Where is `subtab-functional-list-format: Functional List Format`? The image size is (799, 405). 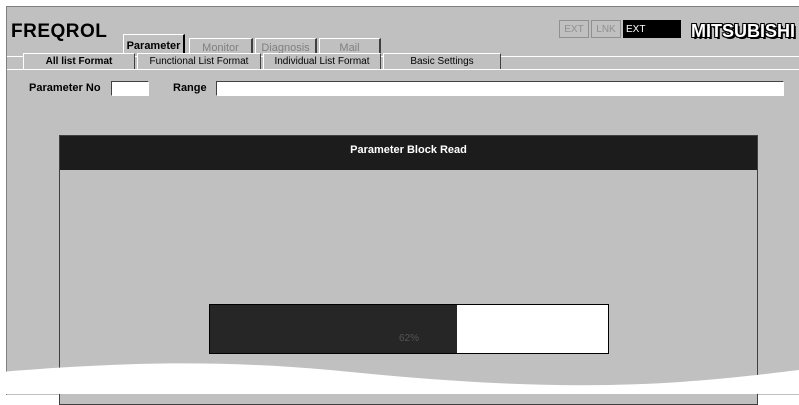 subtab-functional-list-format: Functional List Format is located at coordinates (199, 61).